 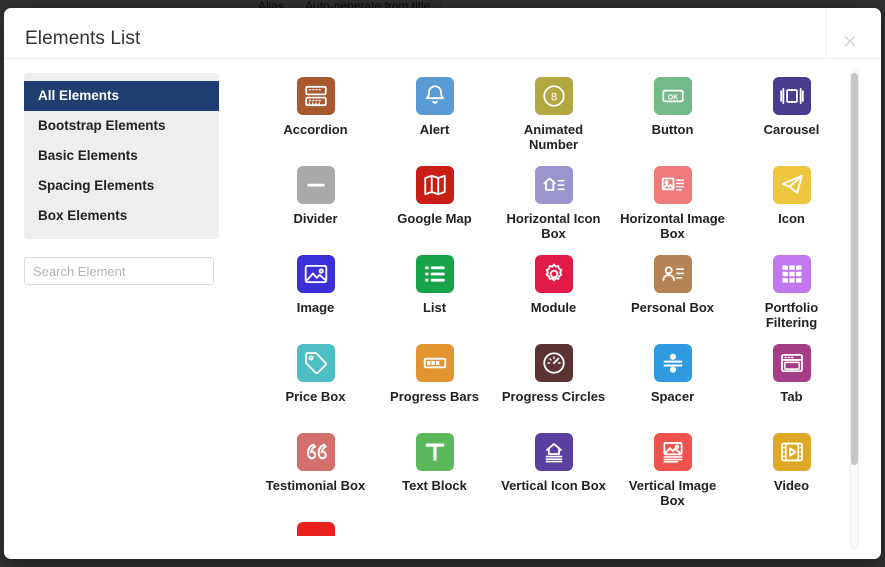 I want to click on folded-map-icon, so click(x=434, y=185).